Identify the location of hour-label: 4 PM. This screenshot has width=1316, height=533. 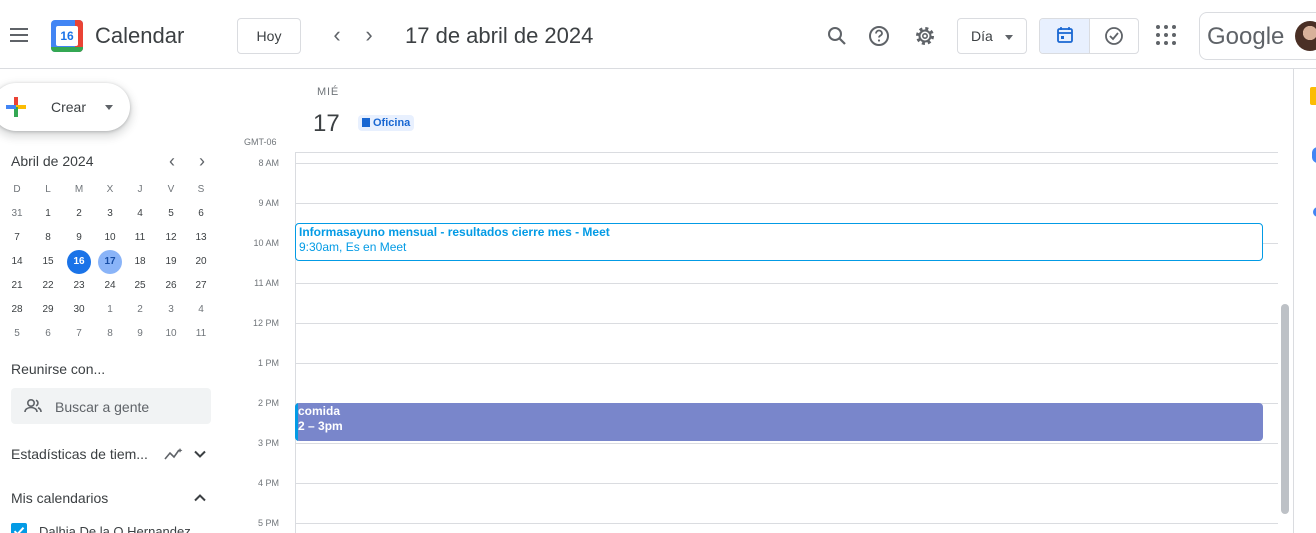
(268, 483).